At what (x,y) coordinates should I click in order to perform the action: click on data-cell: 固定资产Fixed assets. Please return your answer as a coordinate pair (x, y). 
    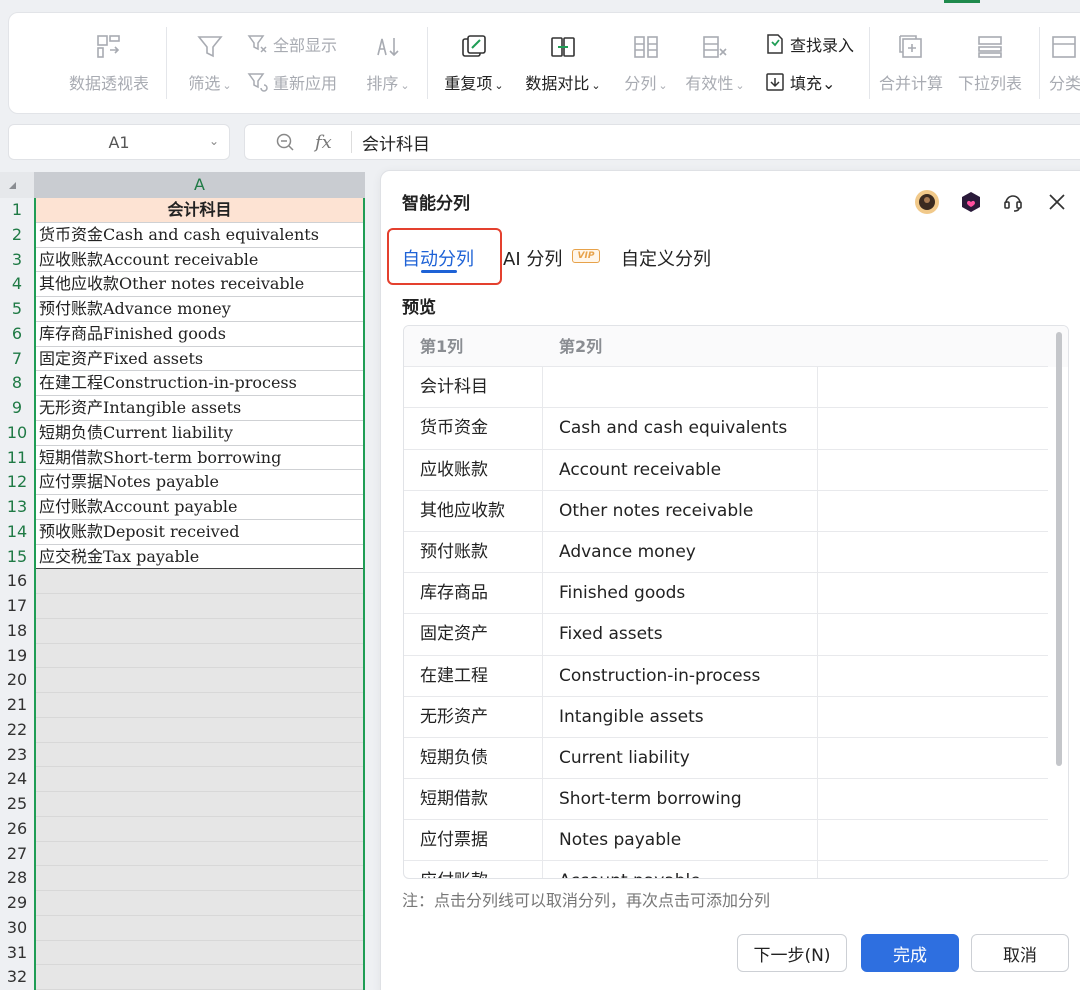
    Looking at the image, I should click on (199, 359).